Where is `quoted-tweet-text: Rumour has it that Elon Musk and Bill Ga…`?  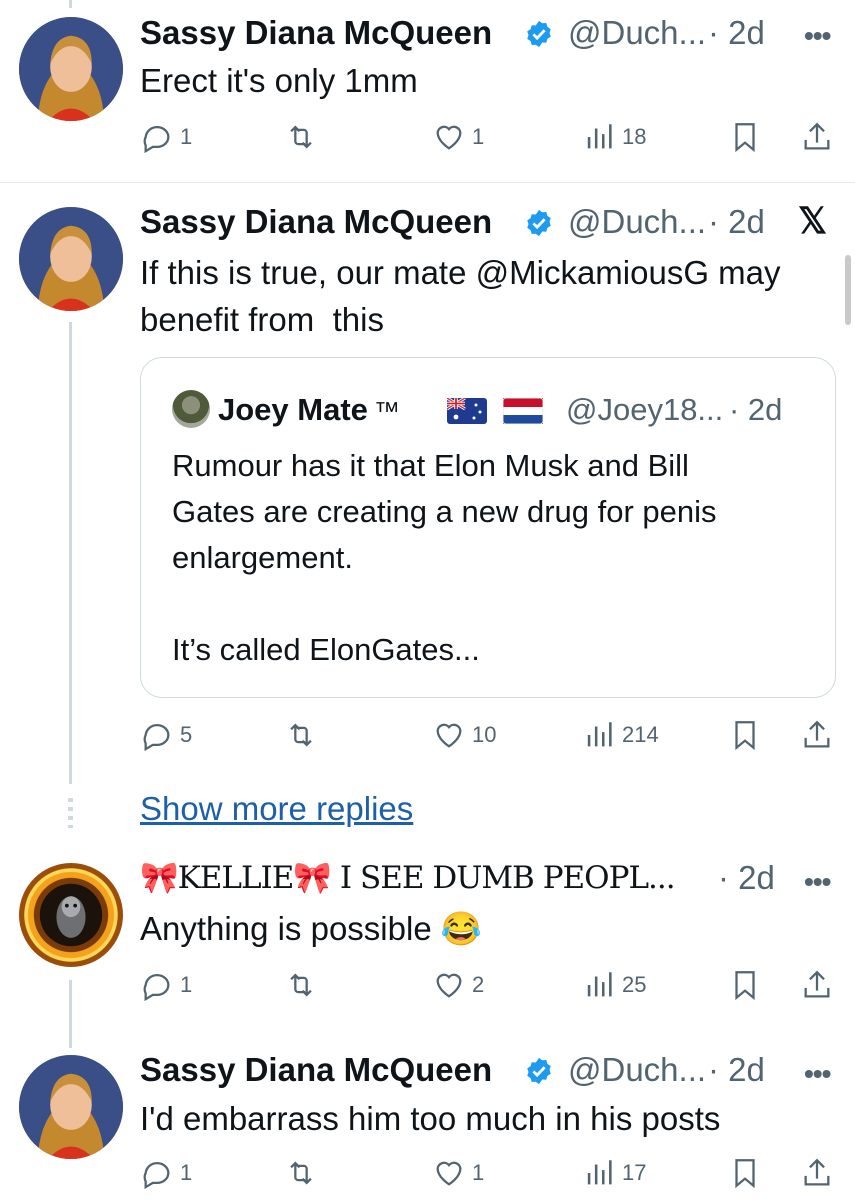 quoted-tweet-text: Rumour has it that Elon Musk and Bill Ga… is located at coordinates (444, 557).